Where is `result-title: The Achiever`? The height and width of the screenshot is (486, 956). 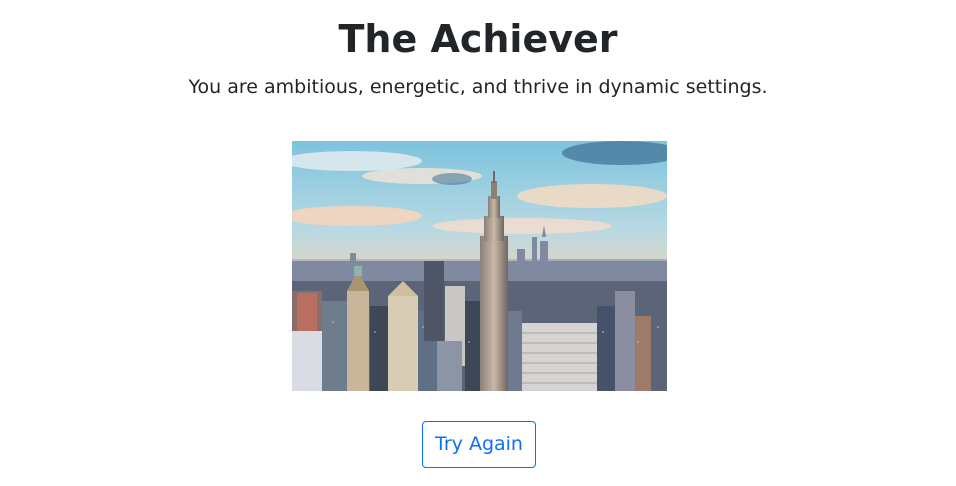 result-title: The Achiever is located at coordinates (478, 39).